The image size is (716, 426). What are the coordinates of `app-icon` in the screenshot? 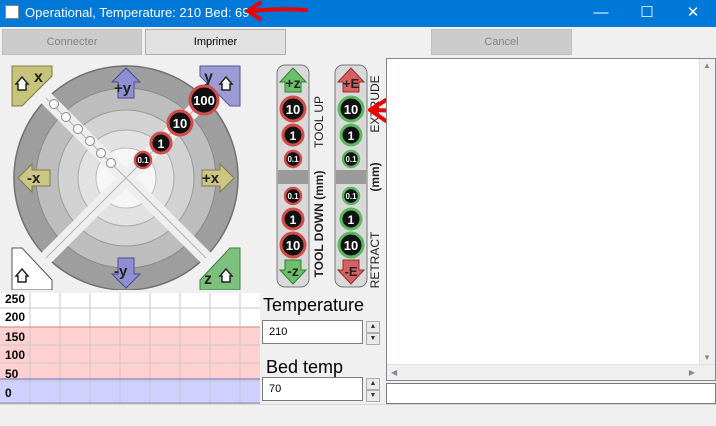 It's located at (12, 12).